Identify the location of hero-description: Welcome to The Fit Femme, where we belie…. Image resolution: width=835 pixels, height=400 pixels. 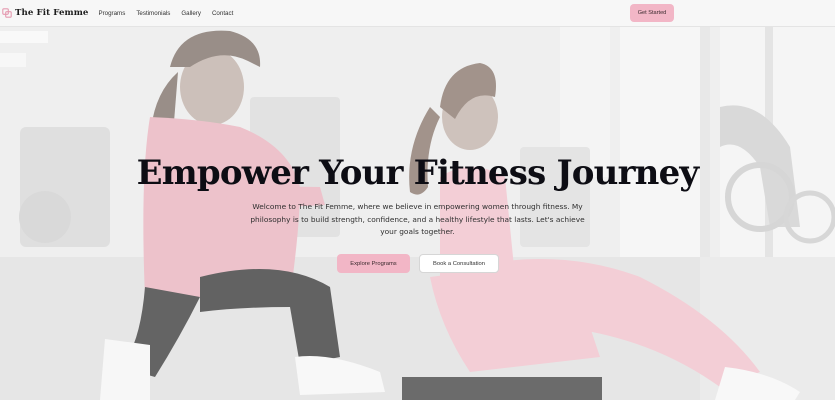
(417, 219).